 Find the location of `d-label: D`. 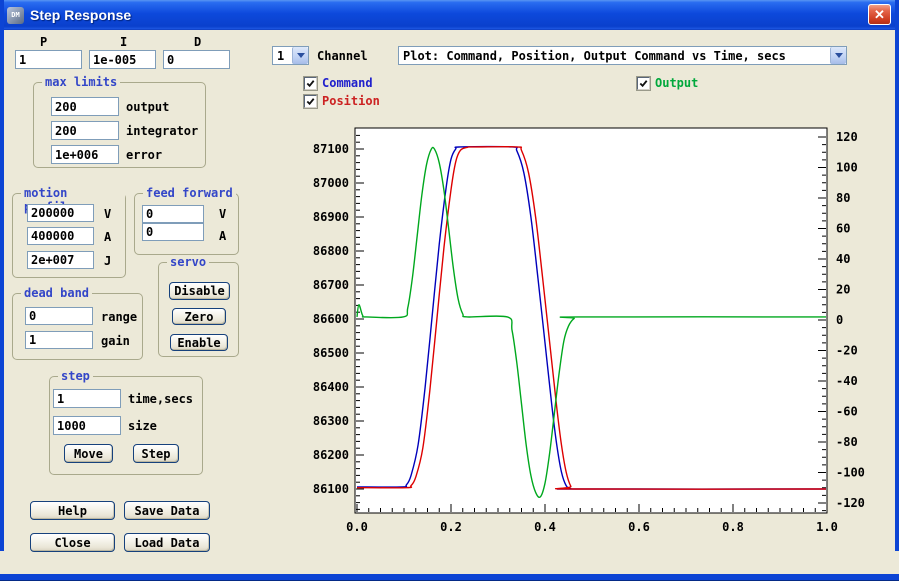

d-label: D is located at coordinates (198, 42).